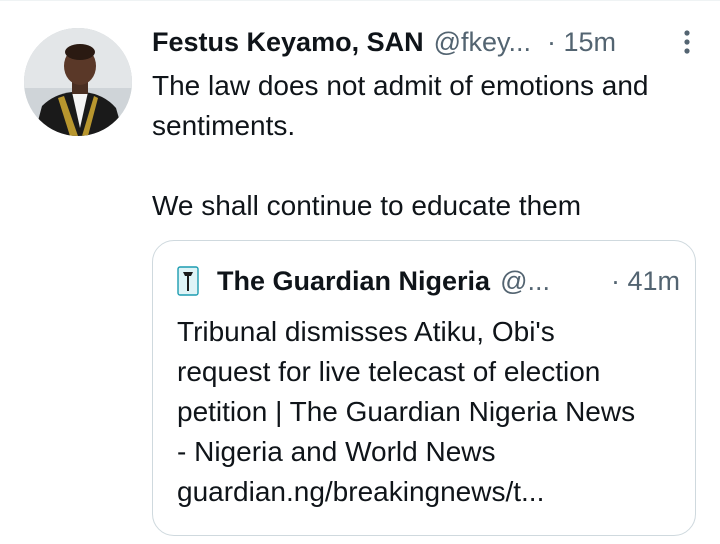 This screenshot has height=544, width=720. I want to click on tweet-text-line: sentiments., so click(224, 125).